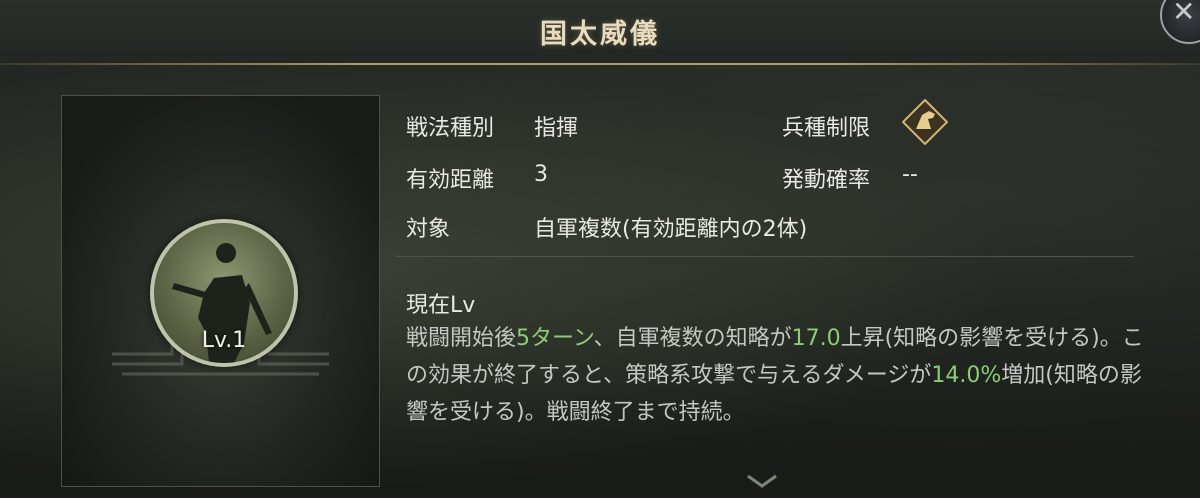  Describe the element at coordinates (765, 256) in the screenshot. I see `section-divider` at that location.